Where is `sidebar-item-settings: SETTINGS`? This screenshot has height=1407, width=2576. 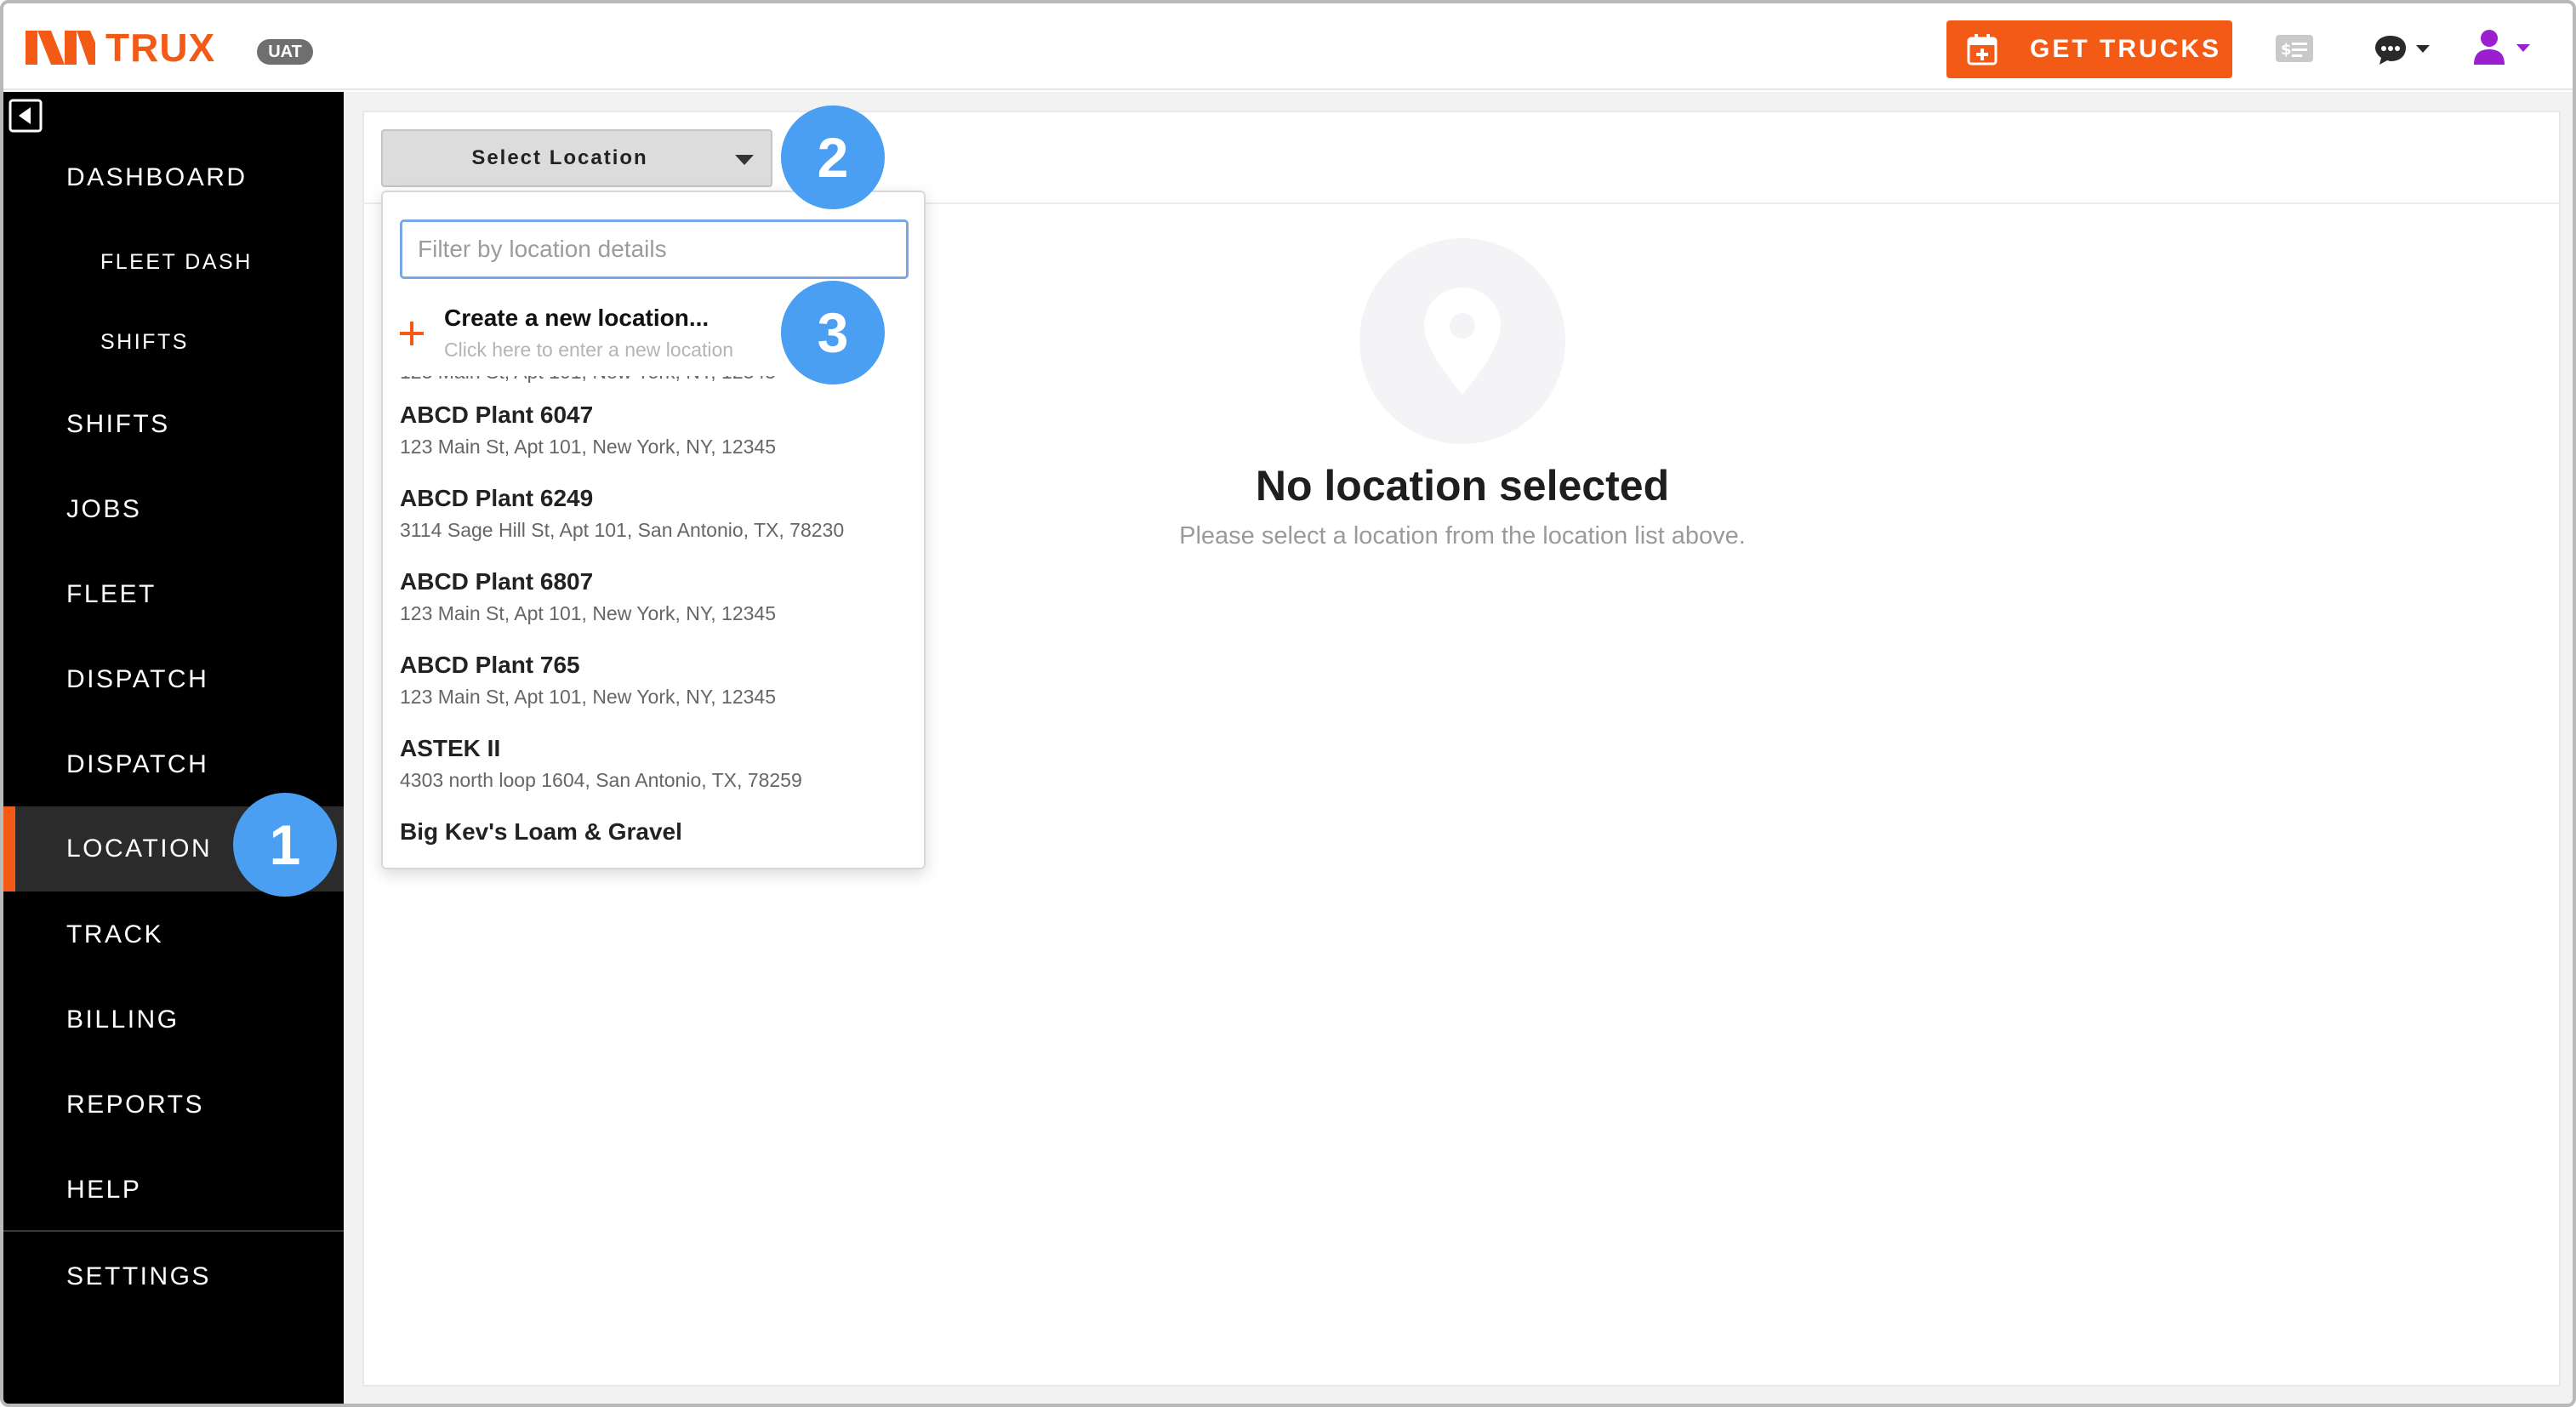 sidebar-item-settings: SETTINGS is located at coordinates (173, 1276).